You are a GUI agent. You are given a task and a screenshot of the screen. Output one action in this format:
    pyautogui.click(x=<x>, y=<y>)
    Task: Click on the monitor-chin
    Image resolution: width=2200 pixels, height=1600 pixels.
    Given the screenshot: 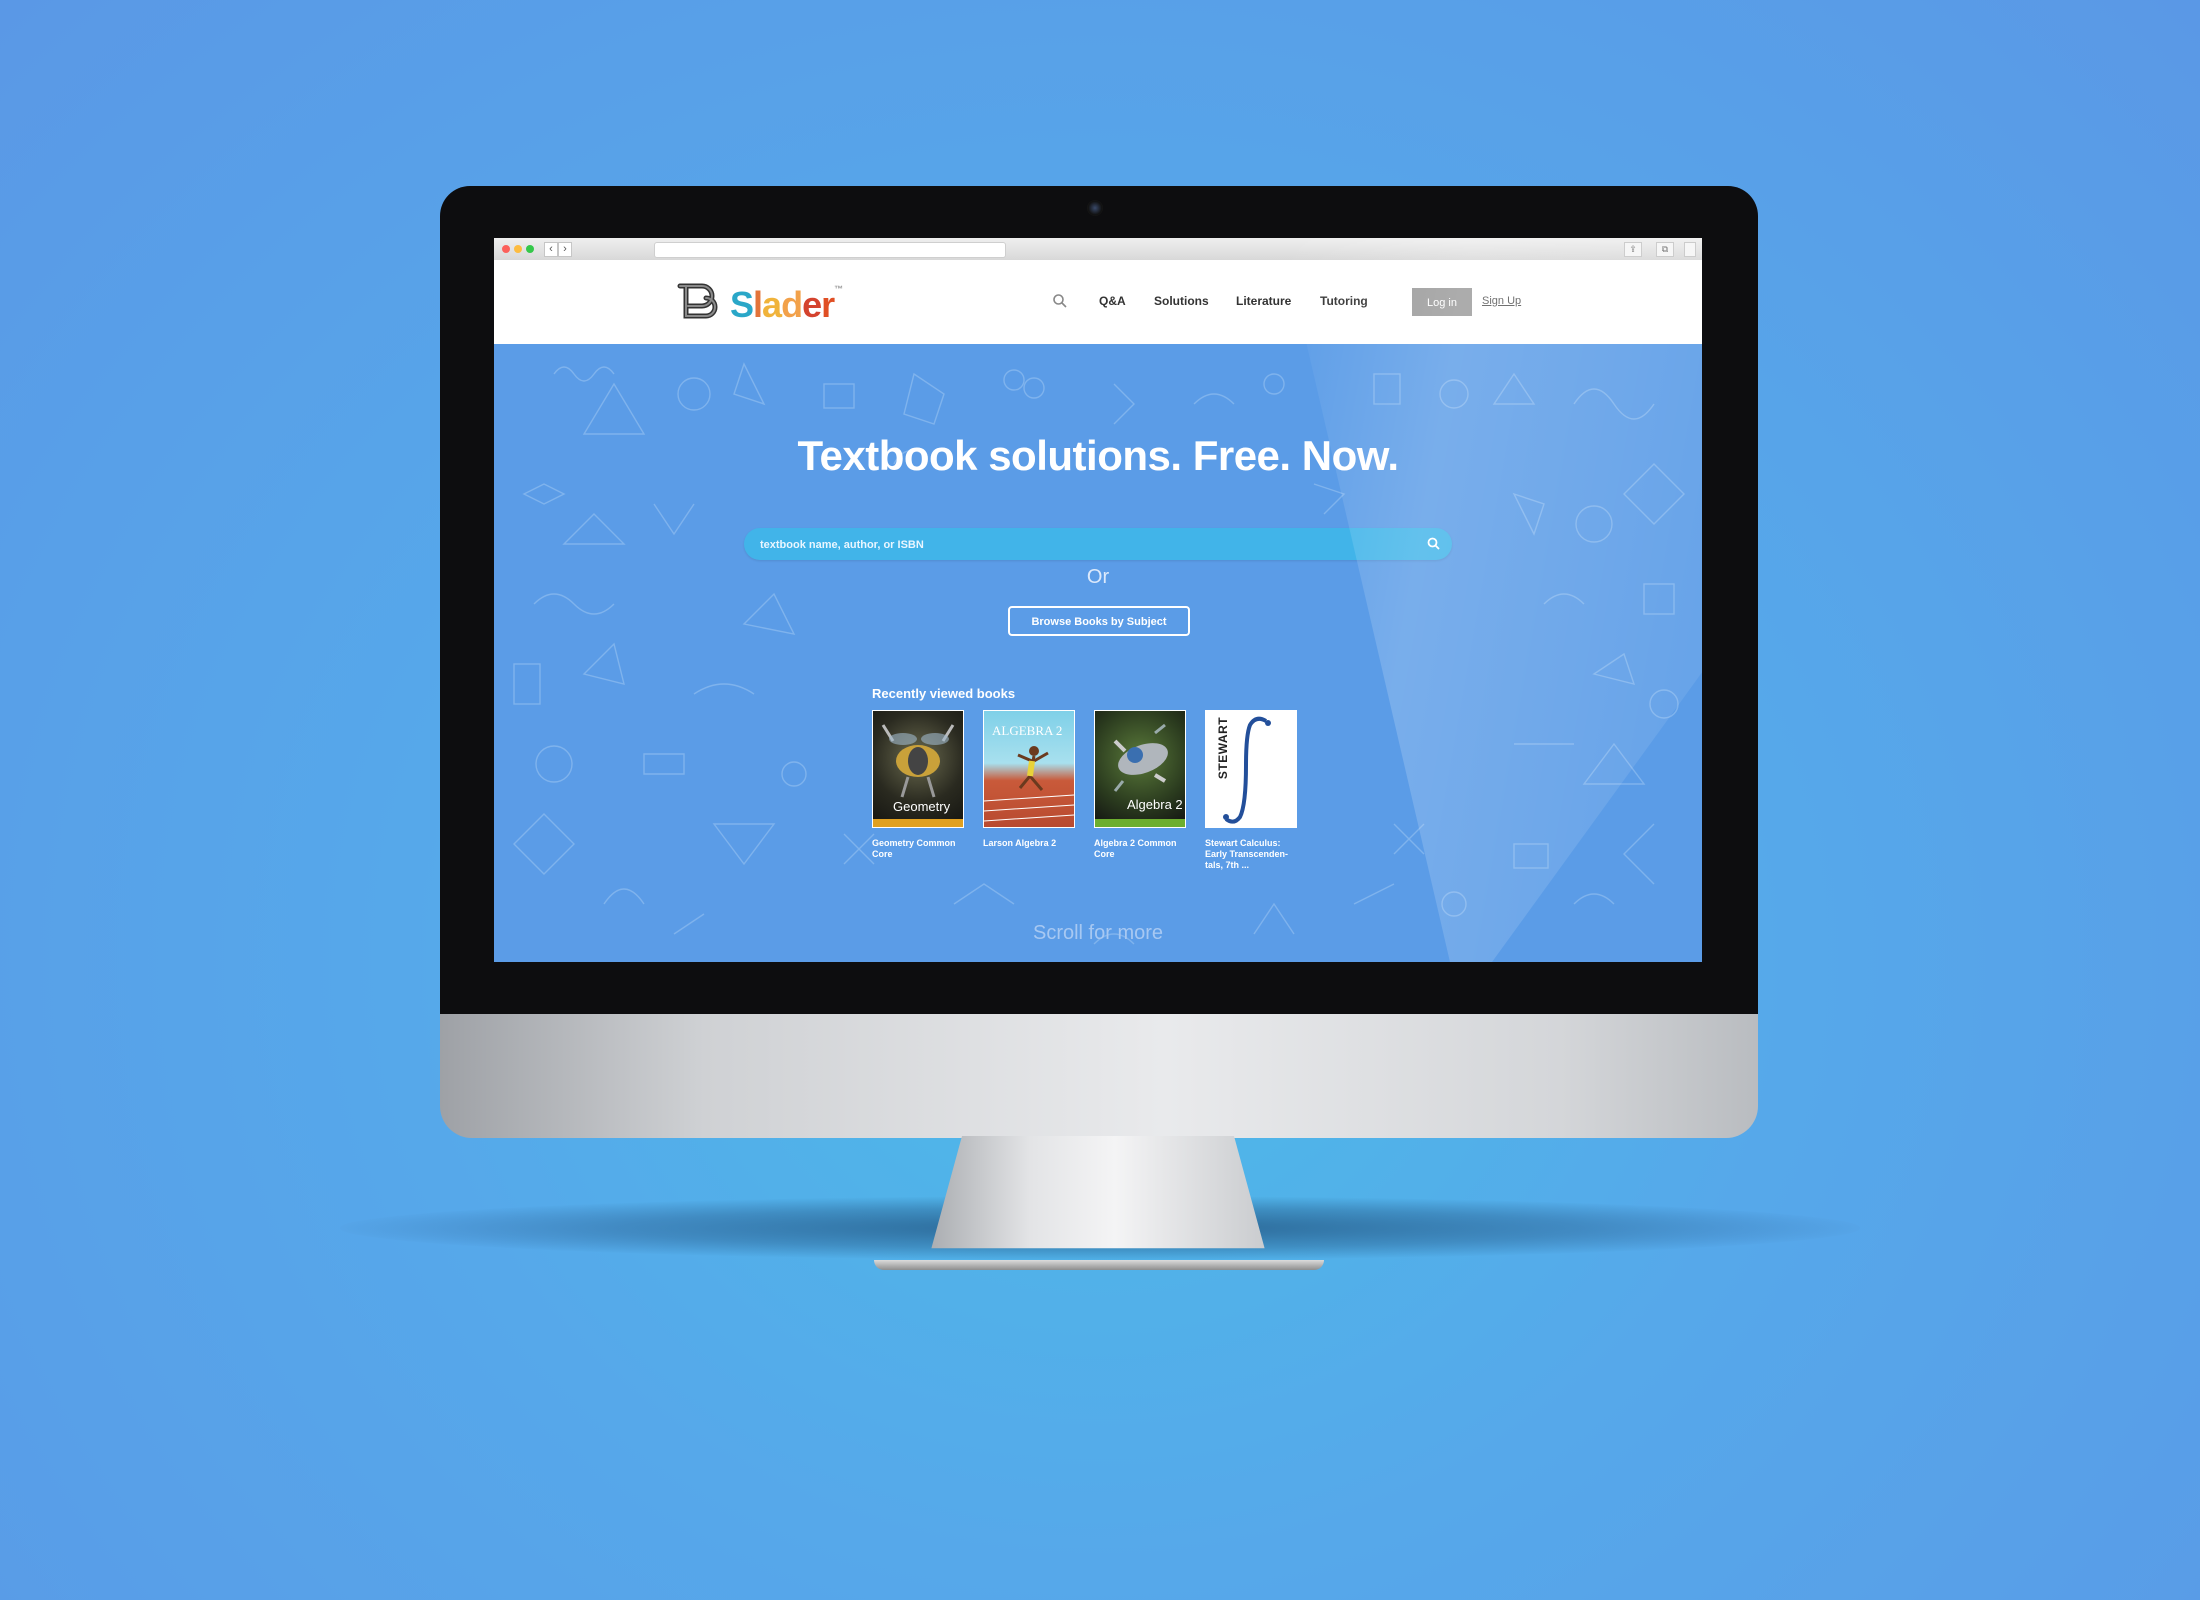 What is the action you would take?
    pyautogui.click(x=1099, y=1076)
    